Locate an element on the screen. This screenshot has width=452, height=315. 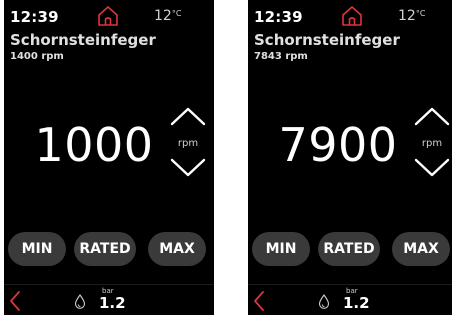
current-speed: 7843 rpm is located at coordinates (281, 56).